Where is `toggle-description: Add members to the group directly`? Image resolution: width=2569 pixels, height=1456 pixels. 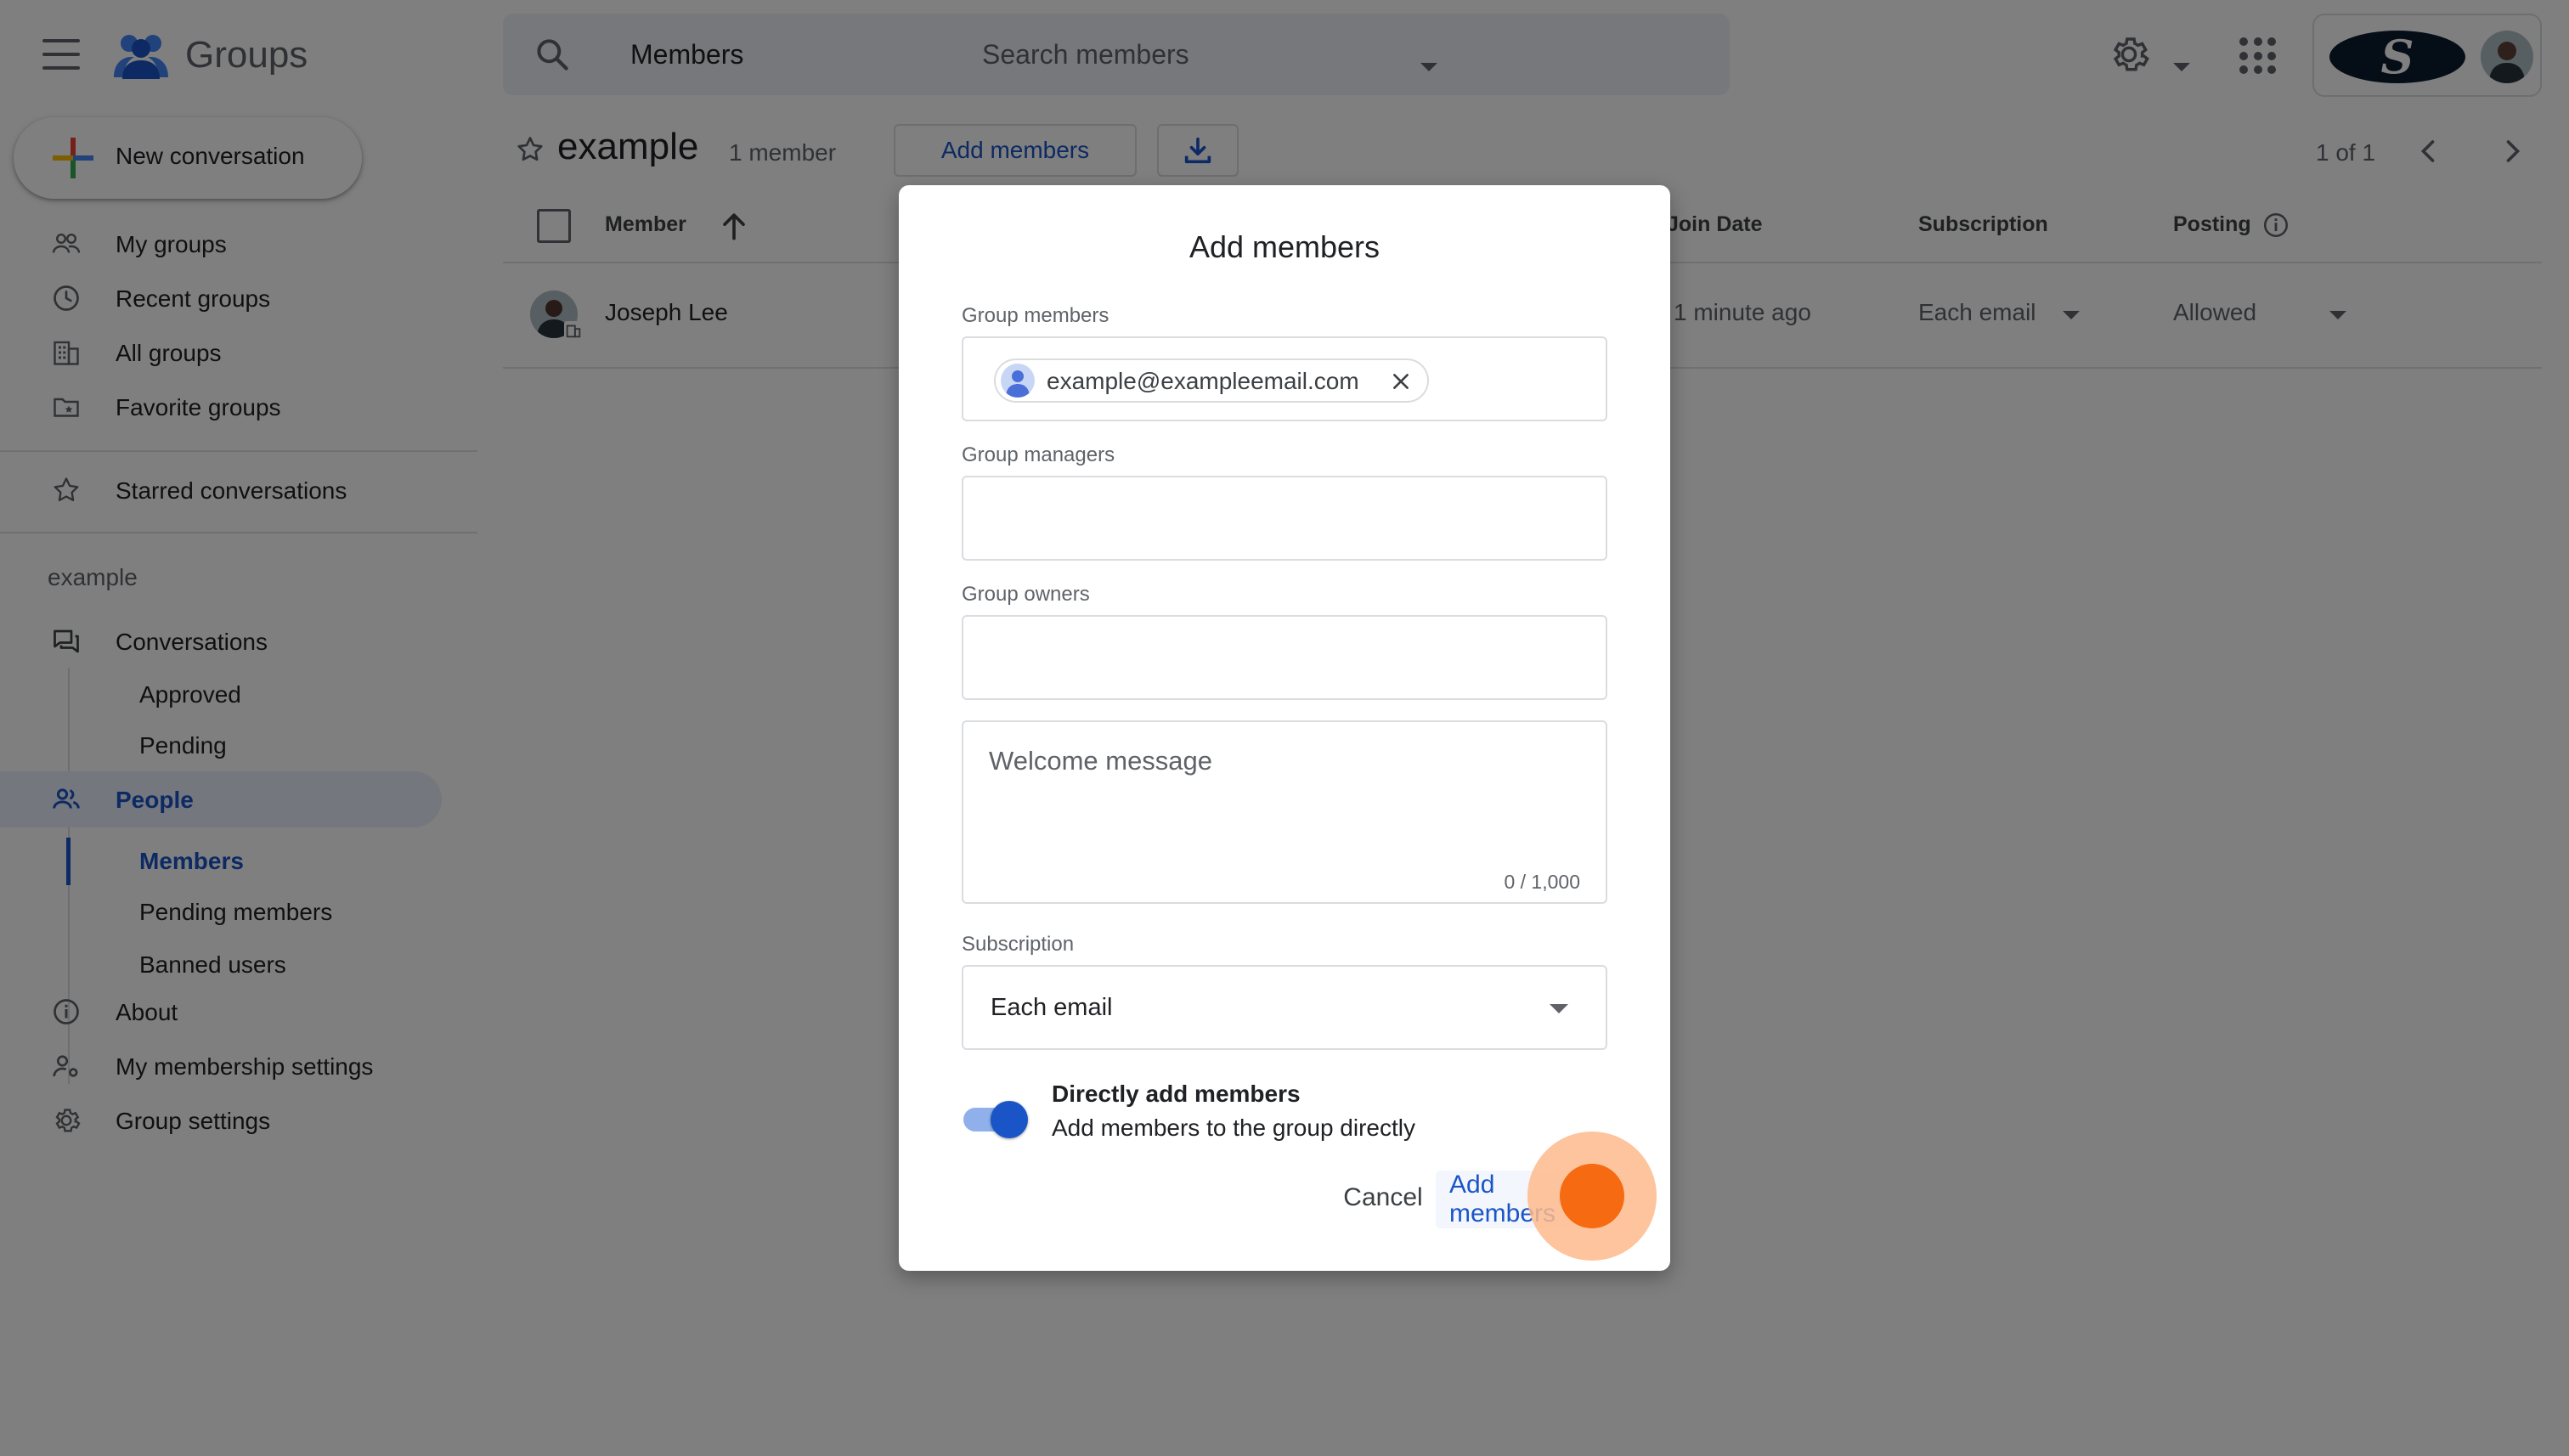
toggle-description: Add members to the group directly is located at coordinates (1233, 1128).